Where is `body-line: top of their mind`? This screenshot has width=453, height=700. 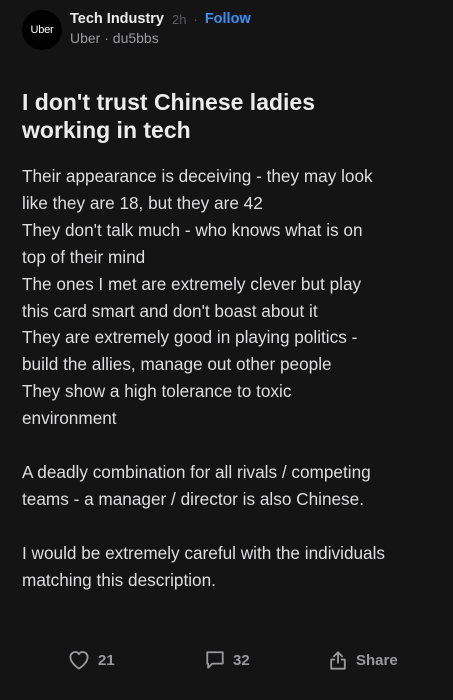
body-line: top of their mind is located at coordinates (84, 256).